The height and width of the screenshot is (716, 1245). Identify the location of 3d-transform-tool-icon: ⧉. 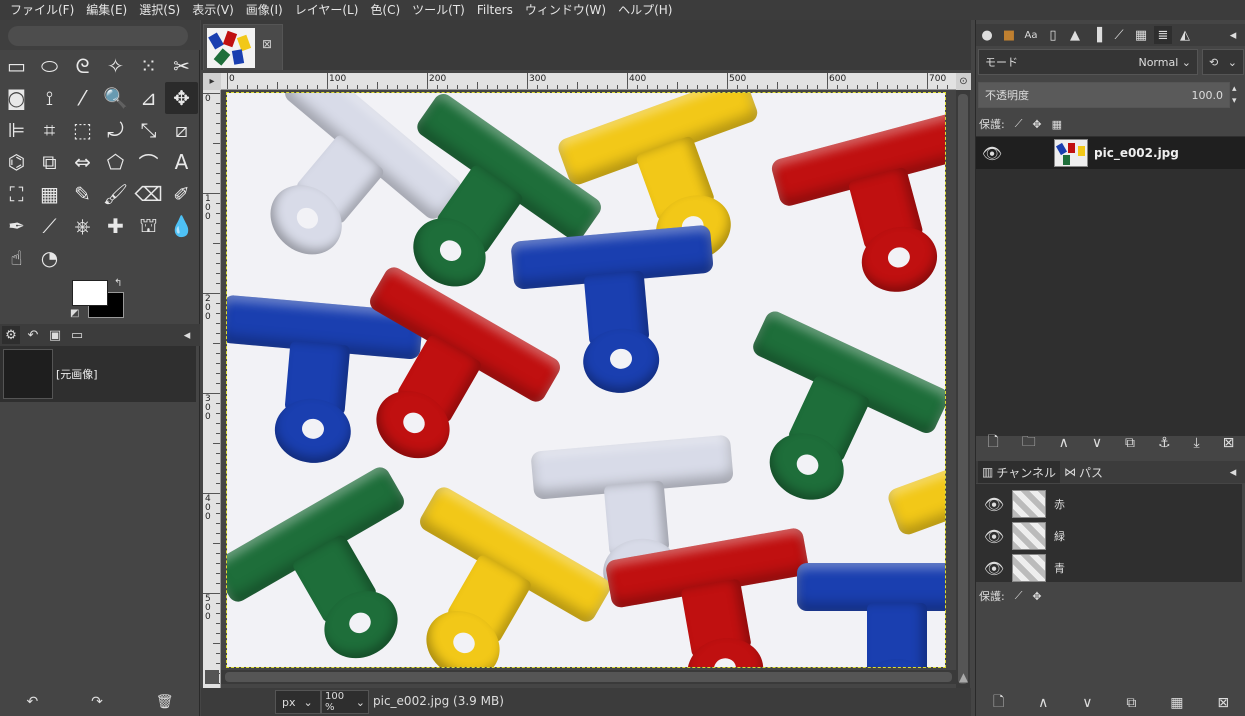
(49, 162).